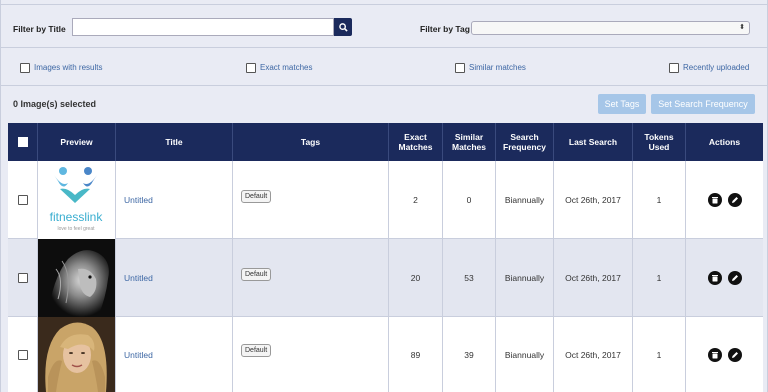 Image resolution: width=768 pixels, height=392 pixels. Describe the element at coordinates (416, 142) in the screenshot. I see `col-exact-matches: Exact Matches` at that location.